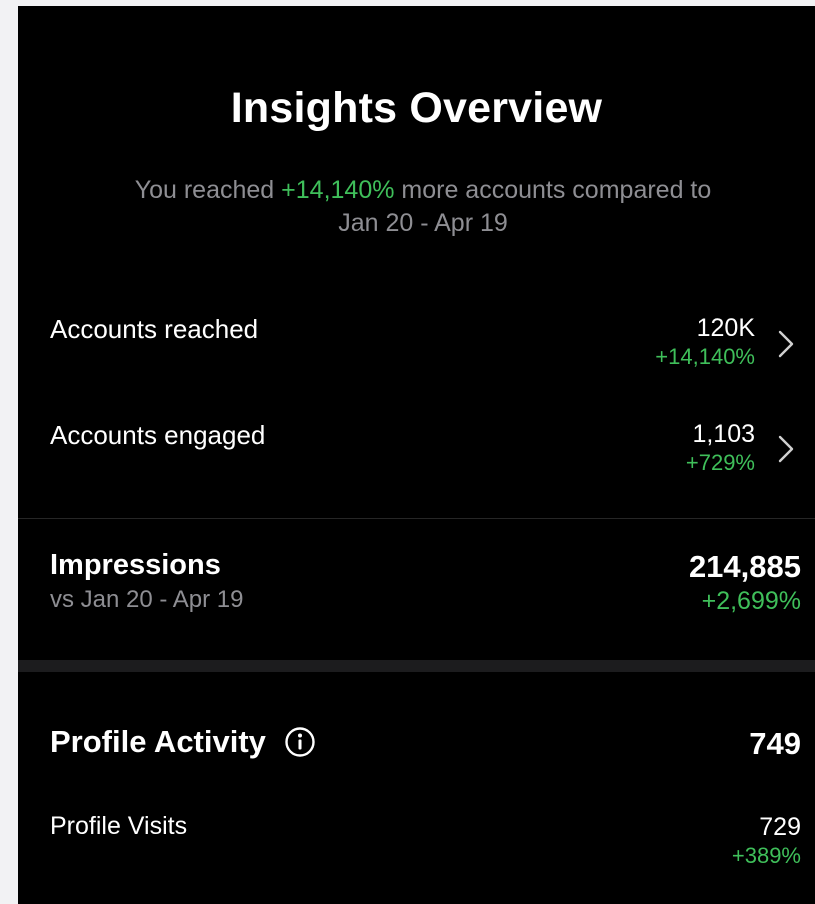  Describe the element at coordinates (751, 601) in the screenshot. I see `impressions-change: +2,699%` at that location.